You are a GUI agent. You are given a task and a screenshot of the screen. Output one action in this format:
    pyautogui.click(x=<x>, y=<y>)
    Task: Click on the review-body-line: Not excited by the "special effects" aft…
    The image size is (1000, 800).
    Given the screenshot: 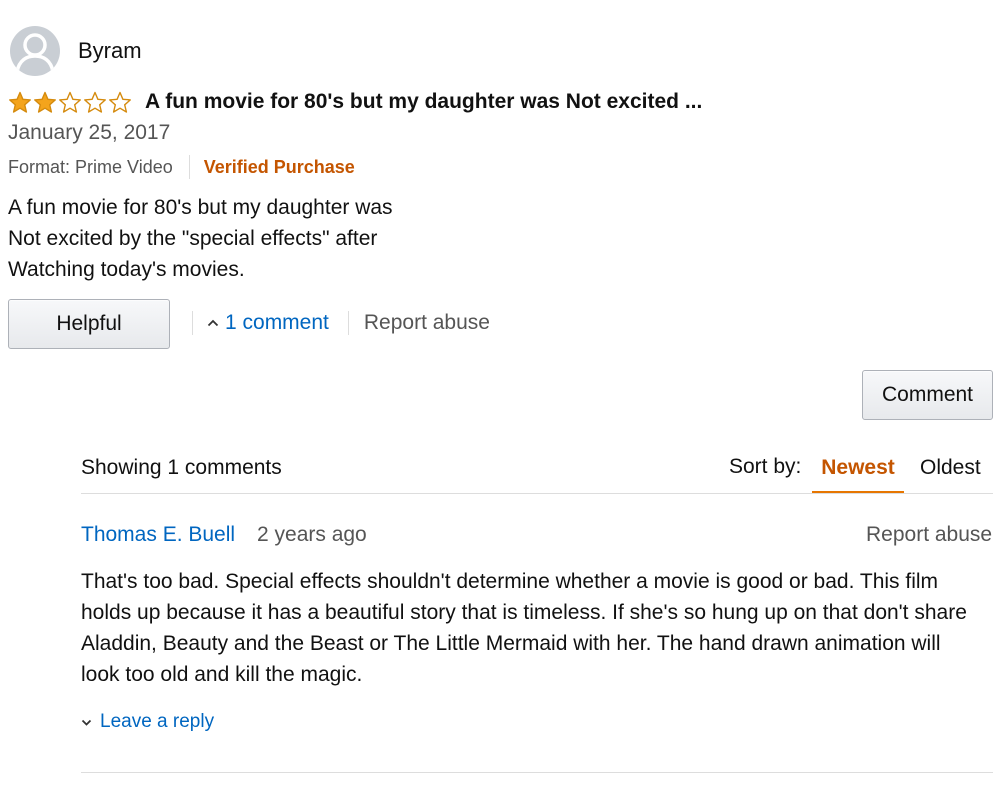 What is the action you would take?
    pyautogui.click(x=193, y=238)
    